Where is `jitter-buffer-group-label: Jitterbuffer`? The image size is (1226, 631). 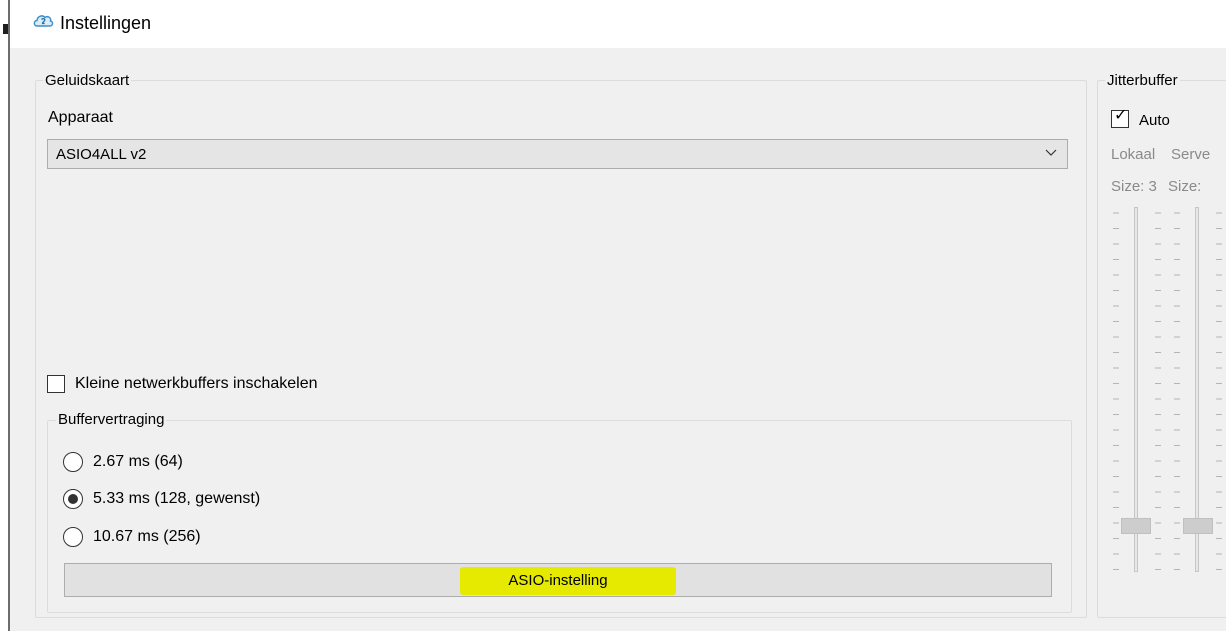
jitter-buffer-group-label: Jitterbuffer is located at coordinates (1142, 80).